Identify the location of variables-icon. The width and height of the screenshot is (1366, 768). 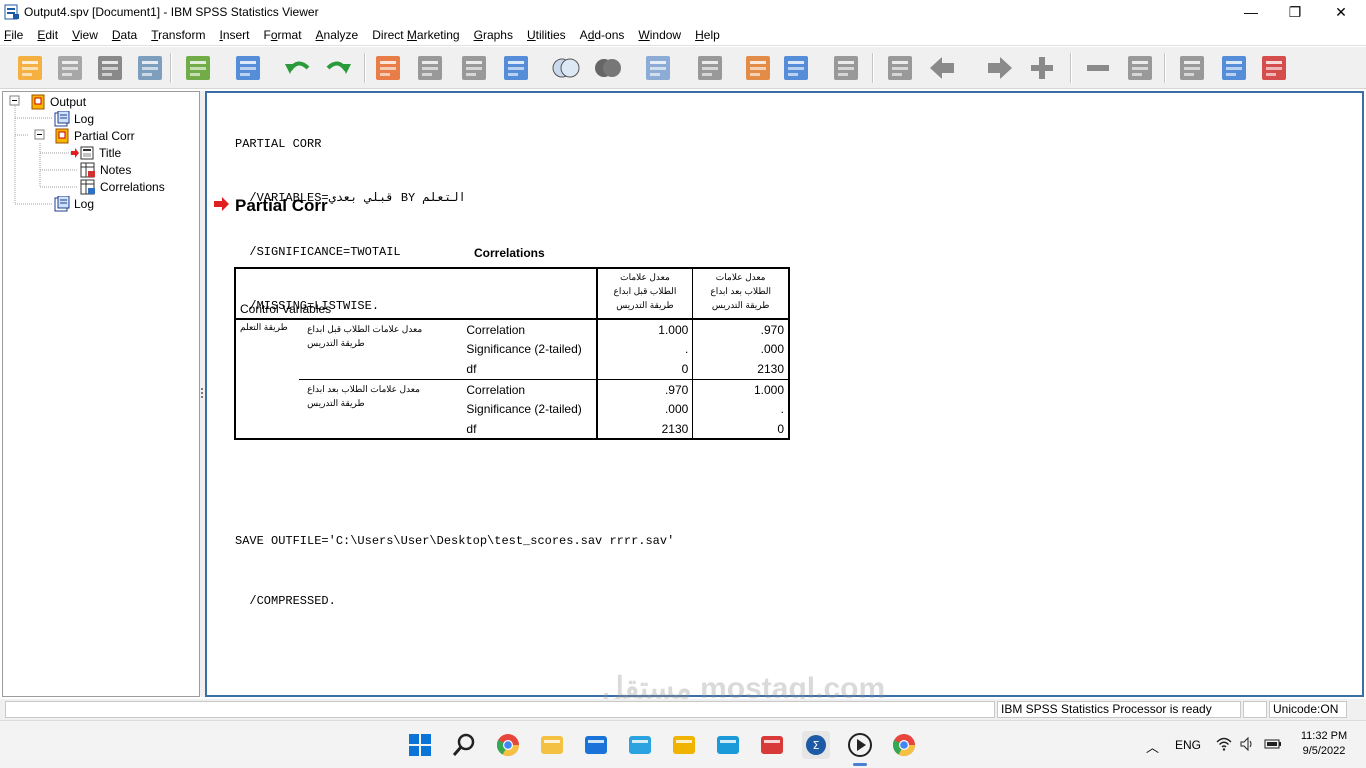
(516, 68).